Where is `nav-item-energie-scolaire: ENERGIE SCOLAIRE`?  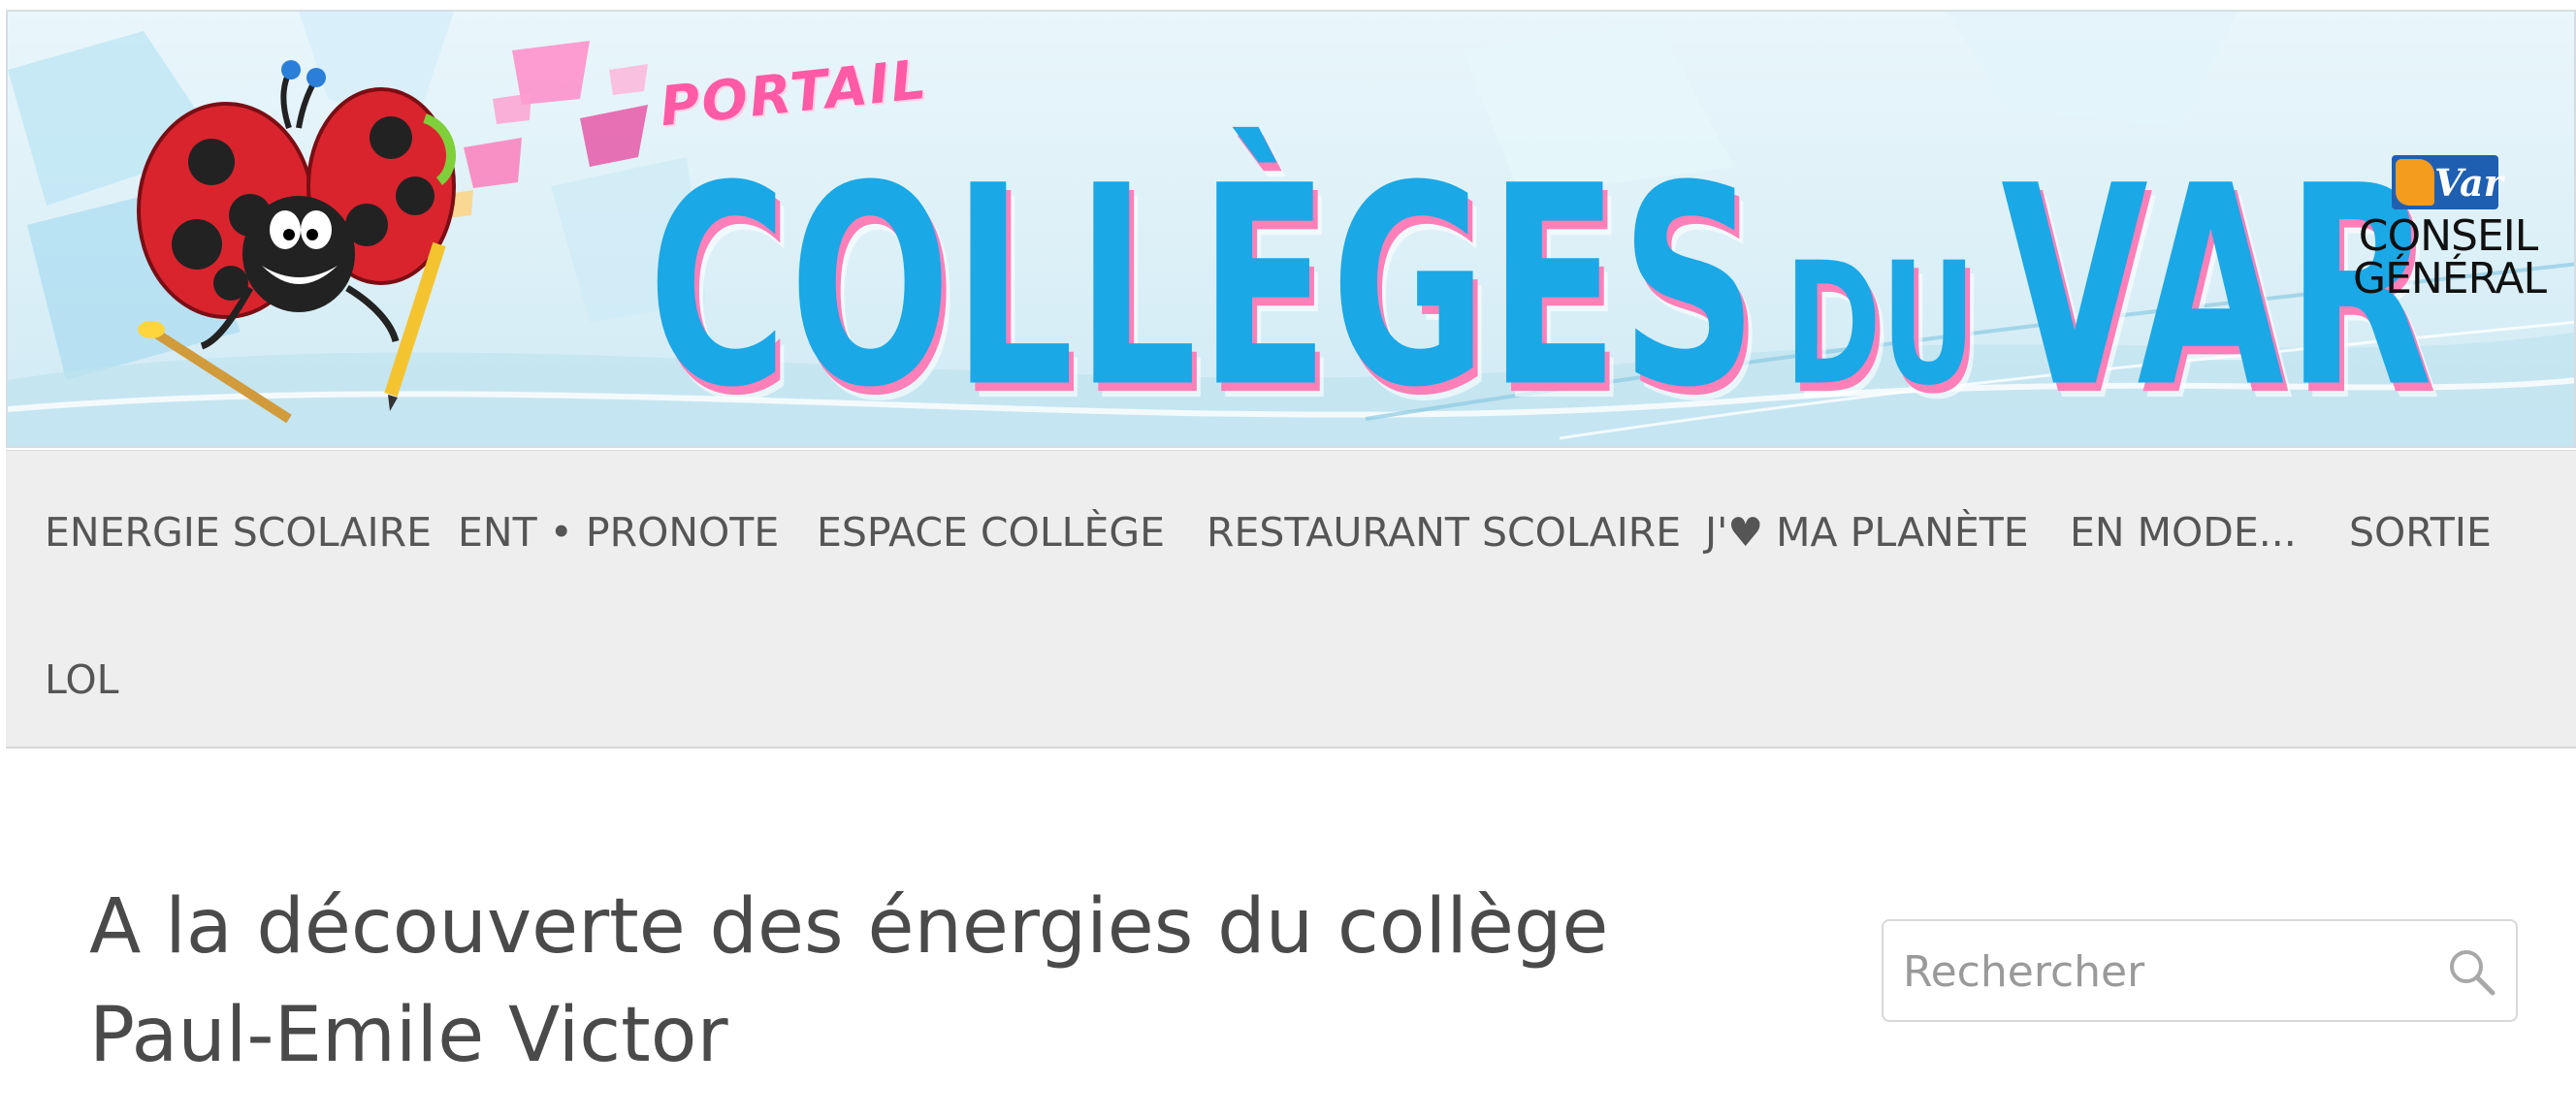
nav-item-energie-scolaire: ENERGIE SCOLAIRE is located at coordinates (238, 533).